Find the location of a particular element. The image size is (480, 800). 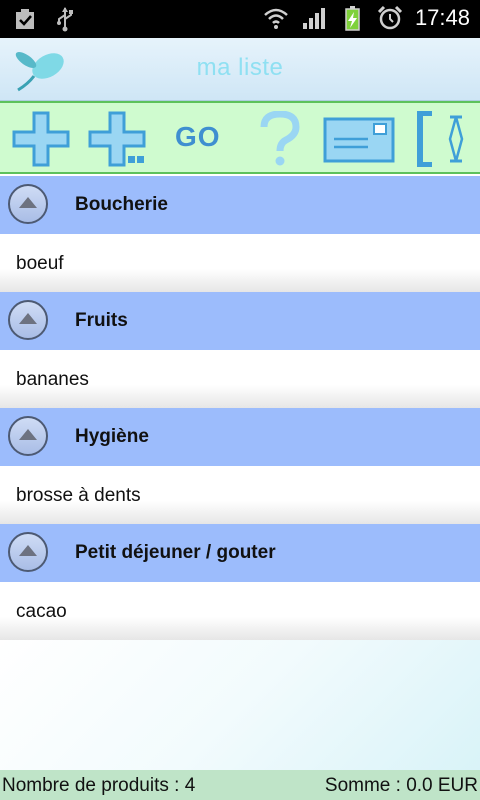

checkbox-notification-icon is located at coordinates (25, 19).